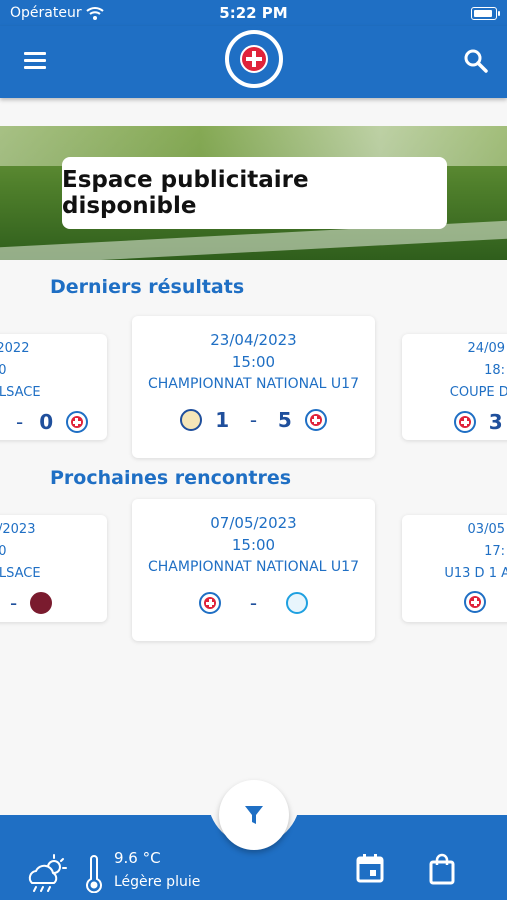 This screenshot has height=900, width=507. I want to click on ad-text: Espace publicitaire disponible, so click(254, 193).